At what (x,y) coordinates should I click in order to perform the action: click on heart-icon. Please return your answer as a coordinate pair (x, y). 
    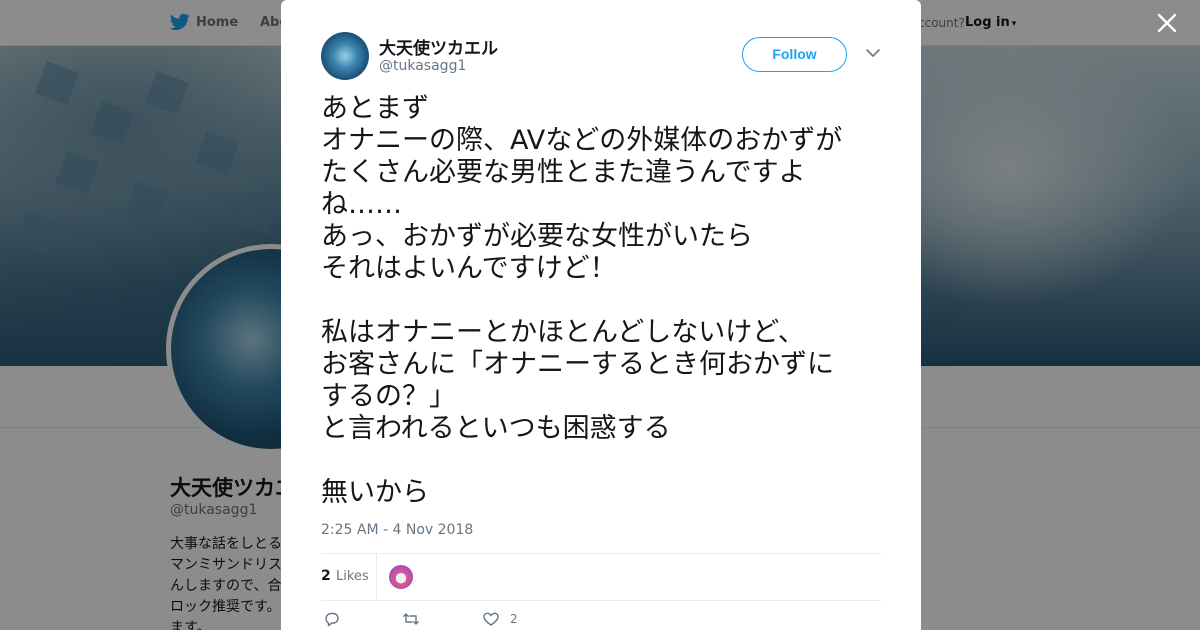
    Looking at the image, I should click on (491, 619).